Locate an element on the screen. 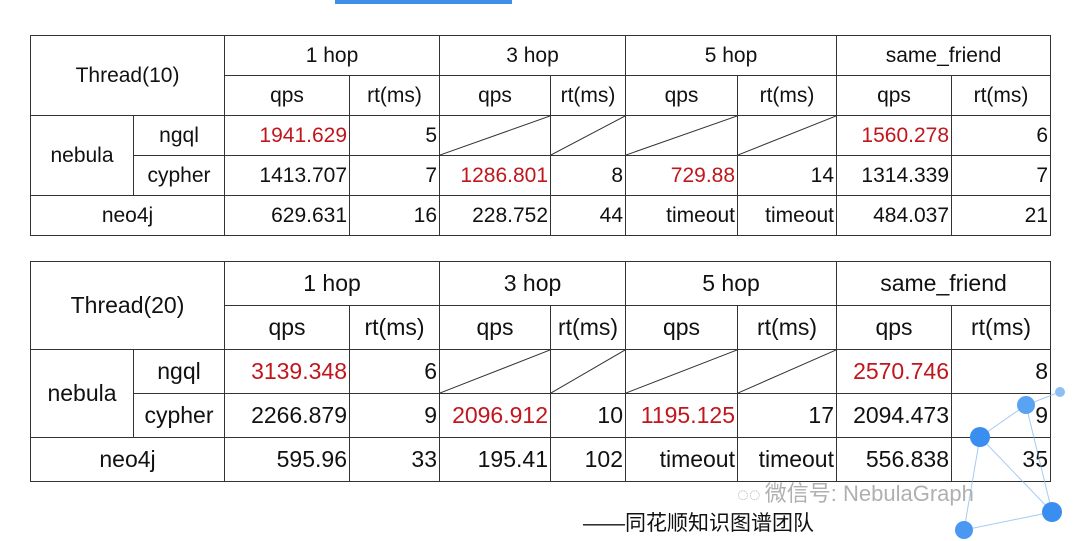 This screenshot has height=541, width=1080. thread-label: Thread(20) is located at coordinates (127, 305).